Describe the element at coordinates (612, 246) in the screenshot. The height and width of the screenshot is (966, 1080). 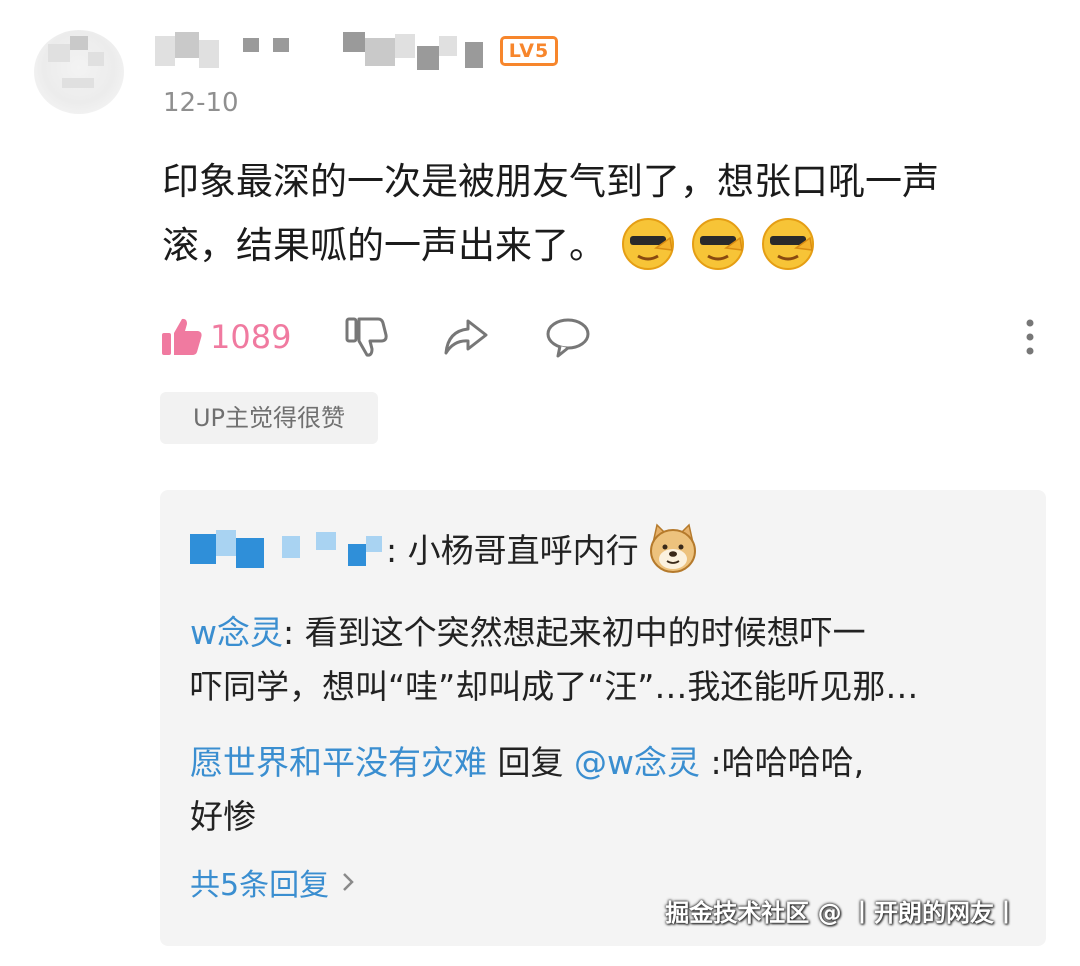
I see `comment-text-line-2: 滚，结果呱的一声出来了。` at that location.